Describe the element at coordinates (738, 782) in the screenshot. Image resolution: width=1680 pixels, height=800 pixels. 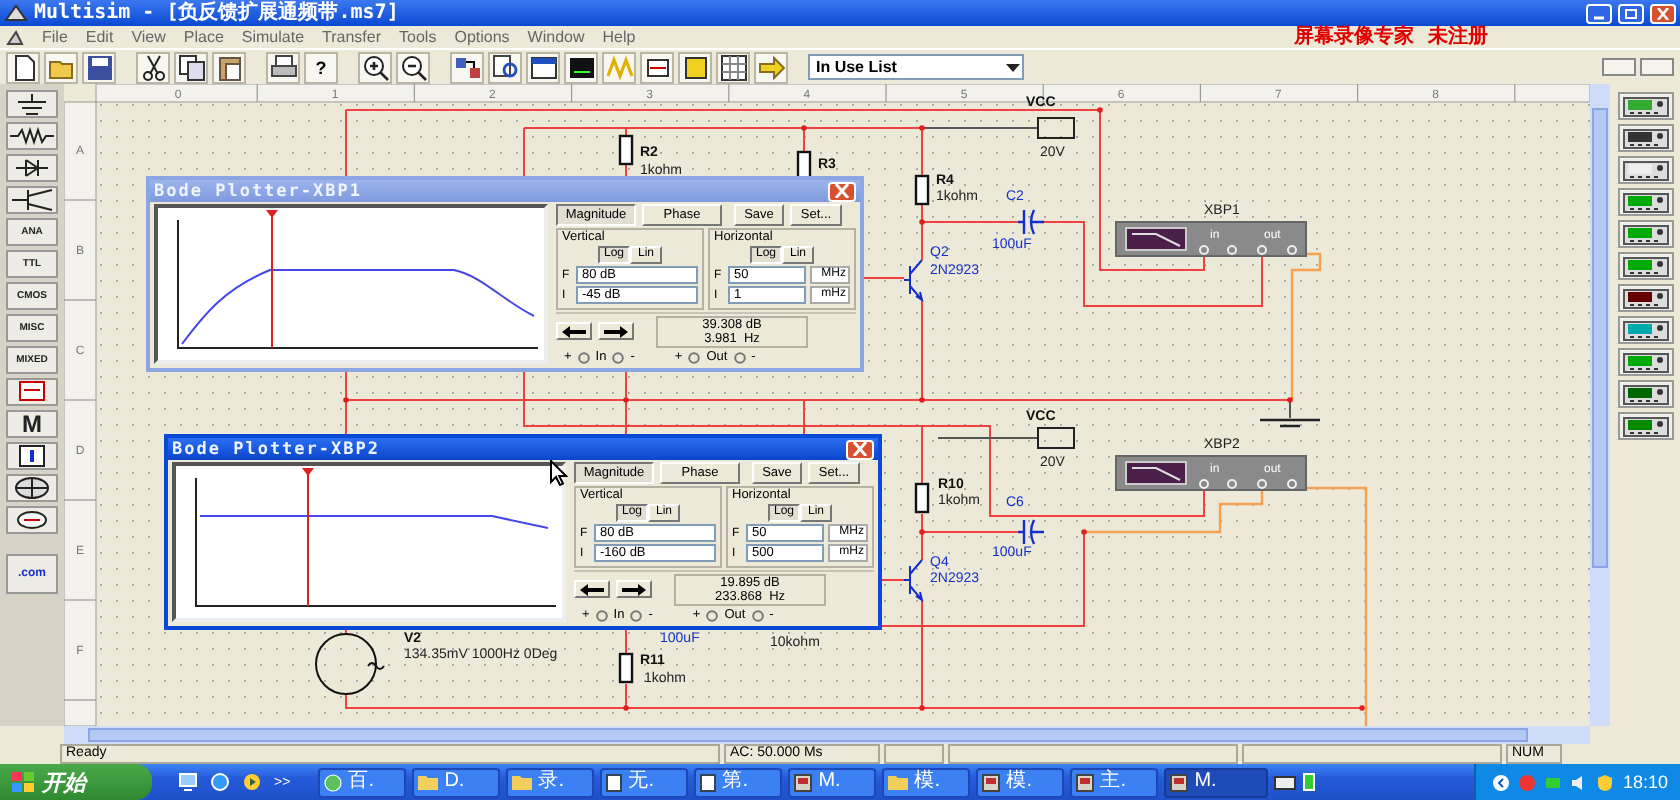
I see `taskbar-button: 第.` at that location.